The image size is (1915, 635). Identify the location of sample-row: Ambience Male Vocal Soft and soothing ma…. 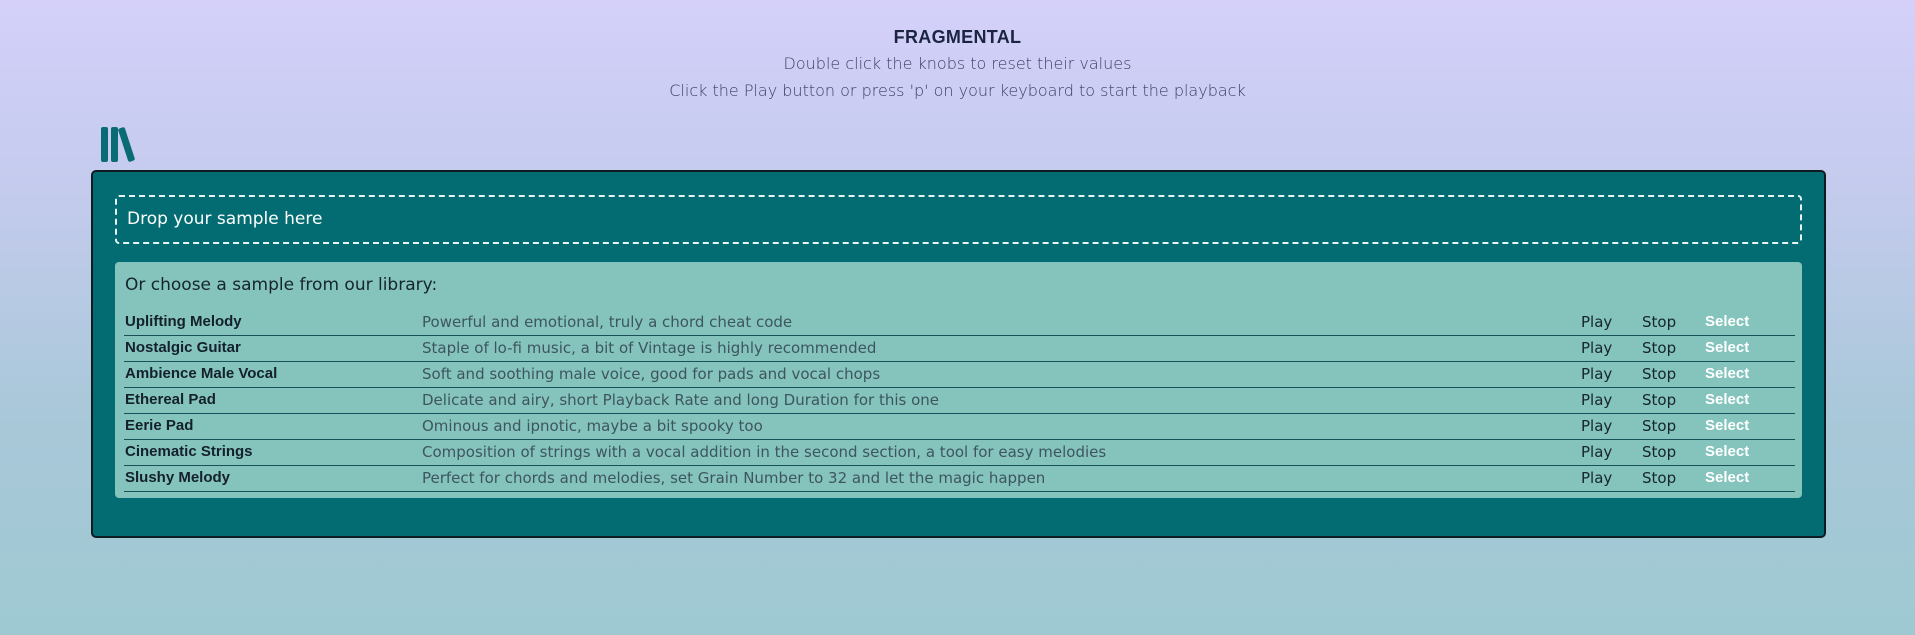
(959, 375).